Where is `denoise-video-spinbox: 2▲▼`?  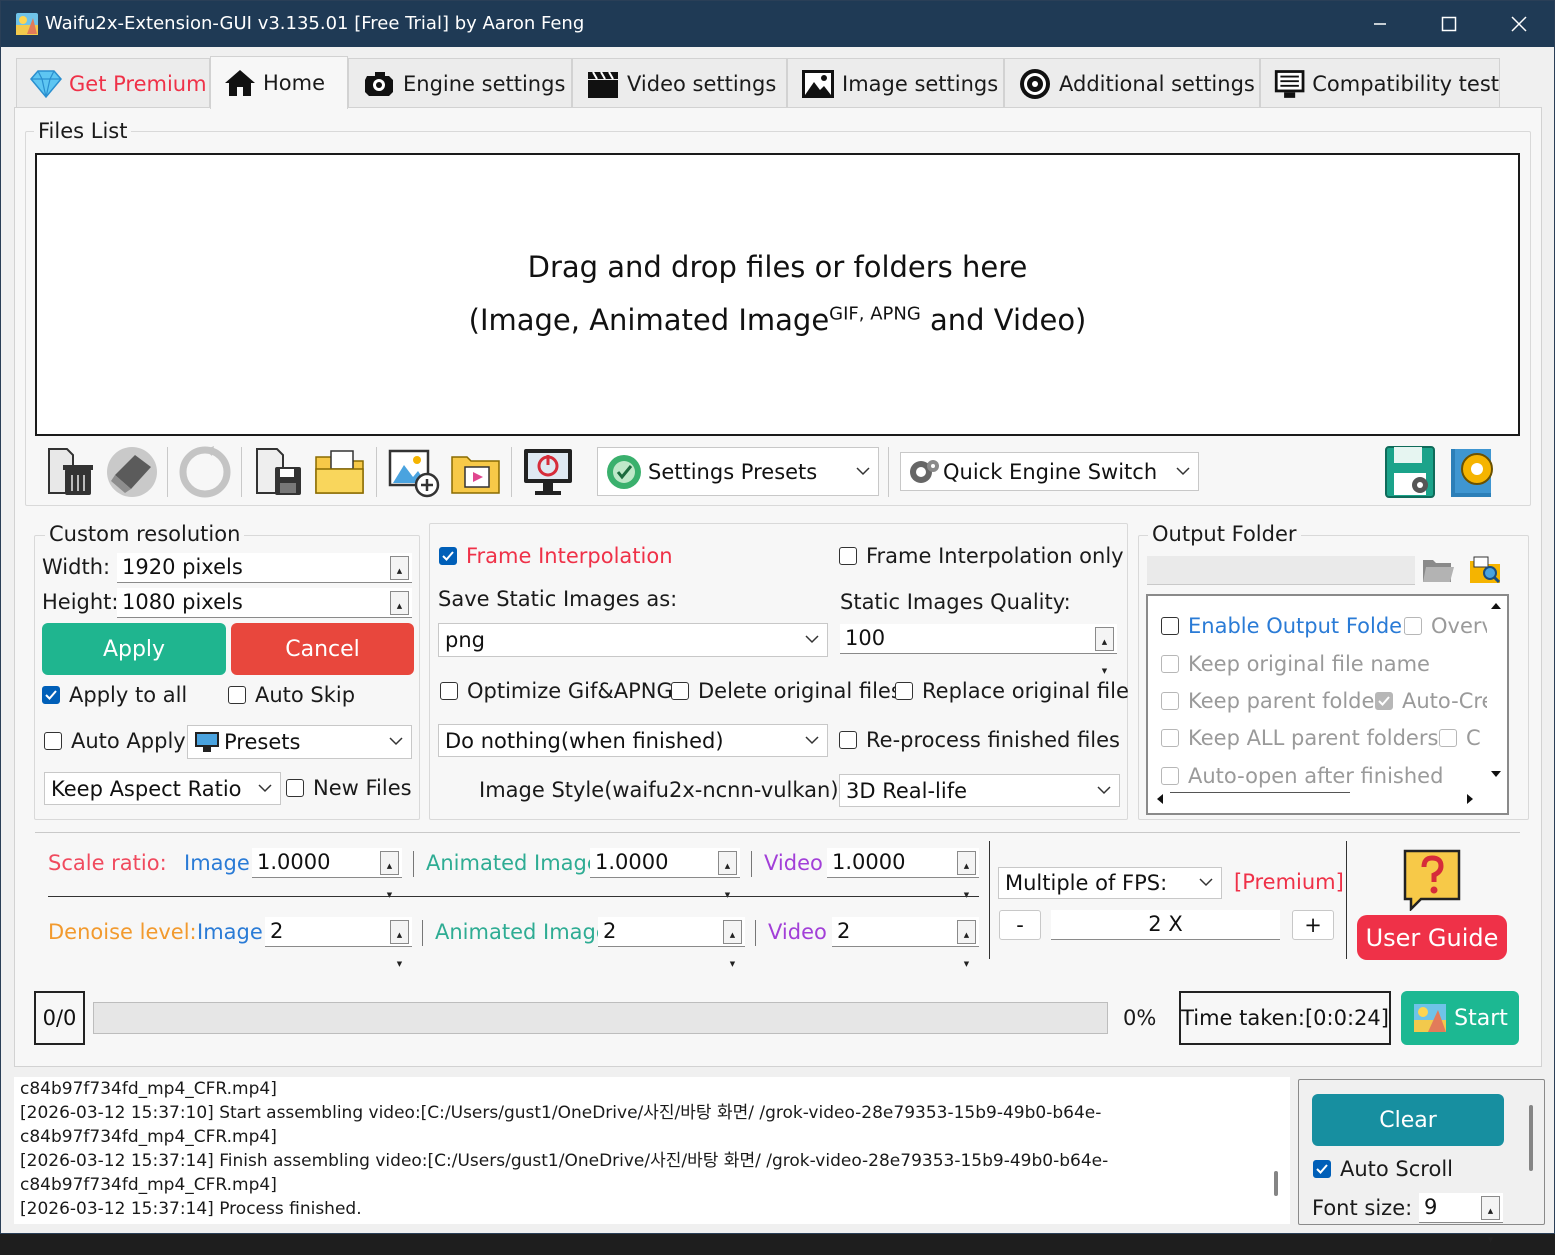 denoise-video-spinbox: 2▲▼ is located at coordinates (905, 942).